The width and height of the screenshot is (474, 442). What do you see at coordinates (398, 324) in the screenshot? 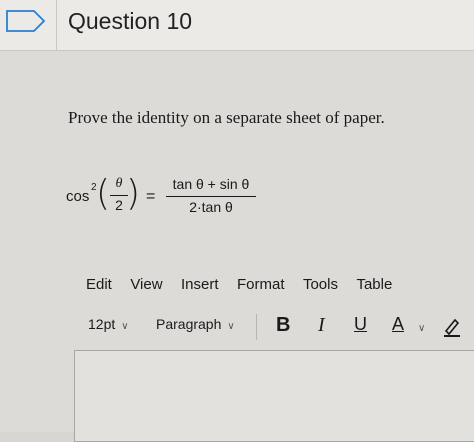
I see `text-color-button: A` at bounding box center [398, 324].